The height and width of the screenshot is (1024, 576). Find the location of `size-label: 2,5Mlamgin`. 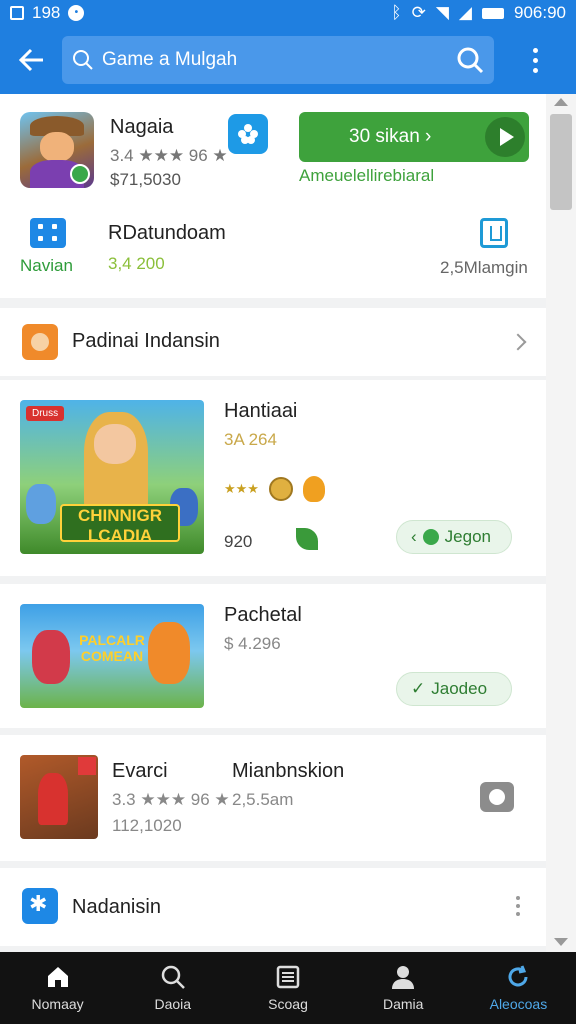

size-label: 2,5Mlamgin is located at coordinates (484, 267).